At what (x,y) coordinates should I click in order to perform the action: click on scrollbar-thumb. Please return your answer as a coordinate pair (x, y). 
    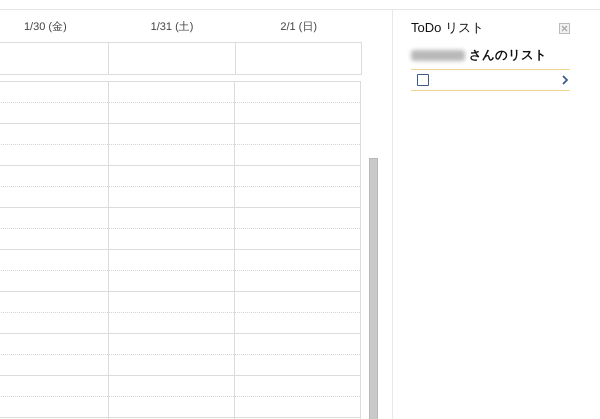
    Looking at the image, I should click on (373, 288).